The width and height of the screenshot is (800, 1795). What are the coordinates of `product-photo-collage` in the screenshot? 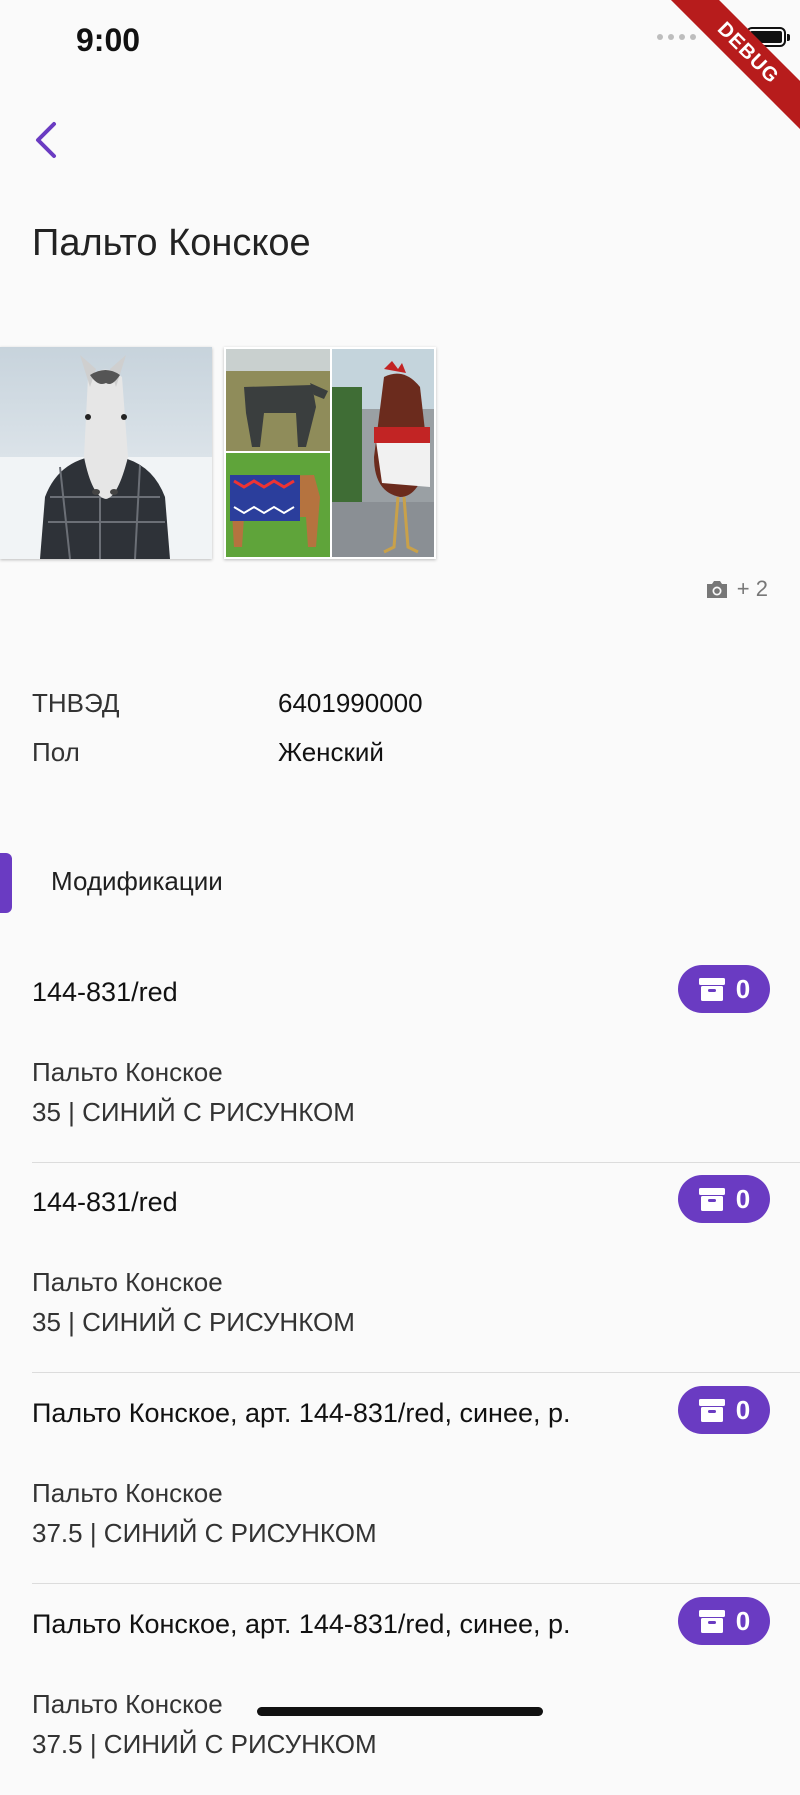 It's located at (330, 453).